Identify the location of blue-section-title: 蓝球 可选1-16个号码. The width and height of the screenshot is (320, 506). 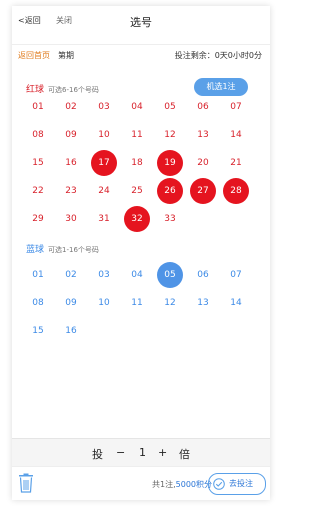
(62, 248).